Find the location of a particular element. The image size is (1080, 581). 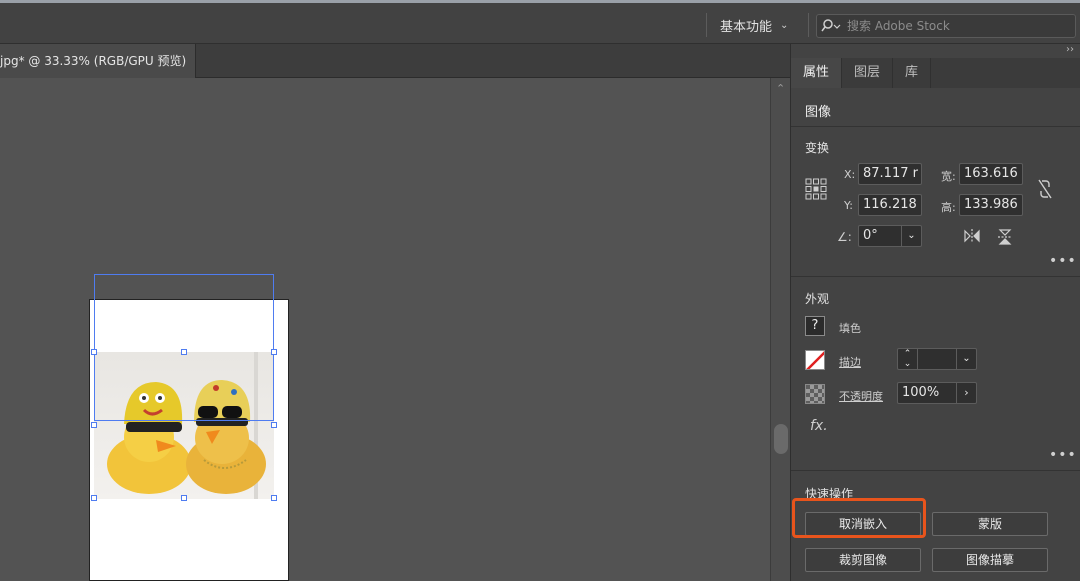

x-position-field: 87.117 r is located at coordinates (890, 174).